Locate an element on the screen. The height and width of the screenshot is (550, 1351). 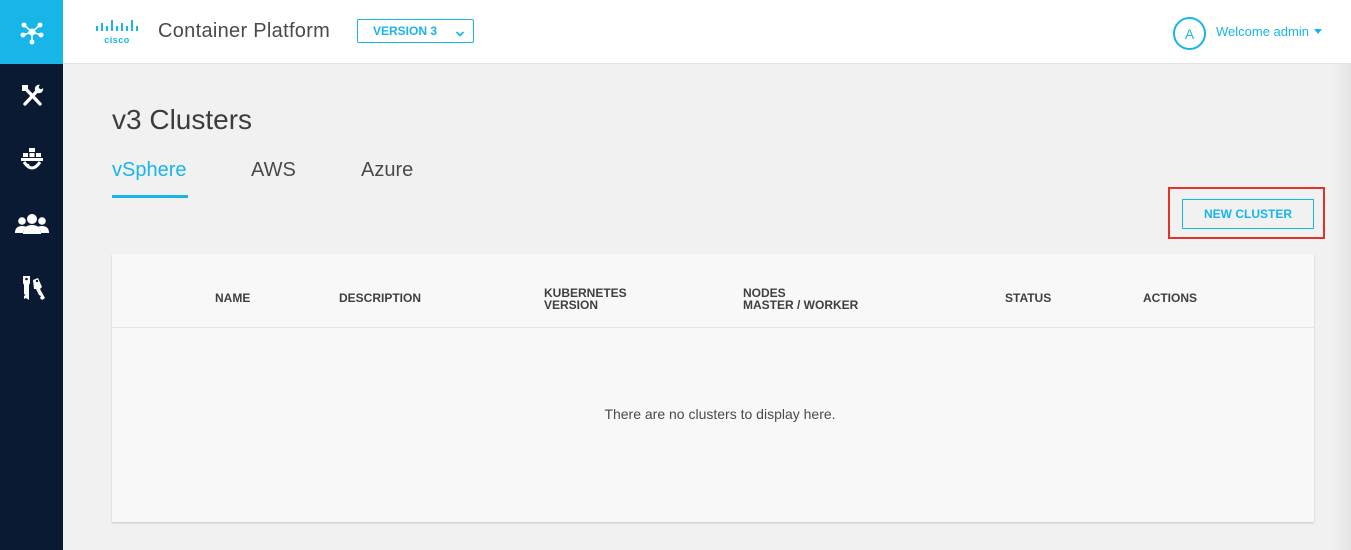
sidebar is located at coordinates (31, 275).